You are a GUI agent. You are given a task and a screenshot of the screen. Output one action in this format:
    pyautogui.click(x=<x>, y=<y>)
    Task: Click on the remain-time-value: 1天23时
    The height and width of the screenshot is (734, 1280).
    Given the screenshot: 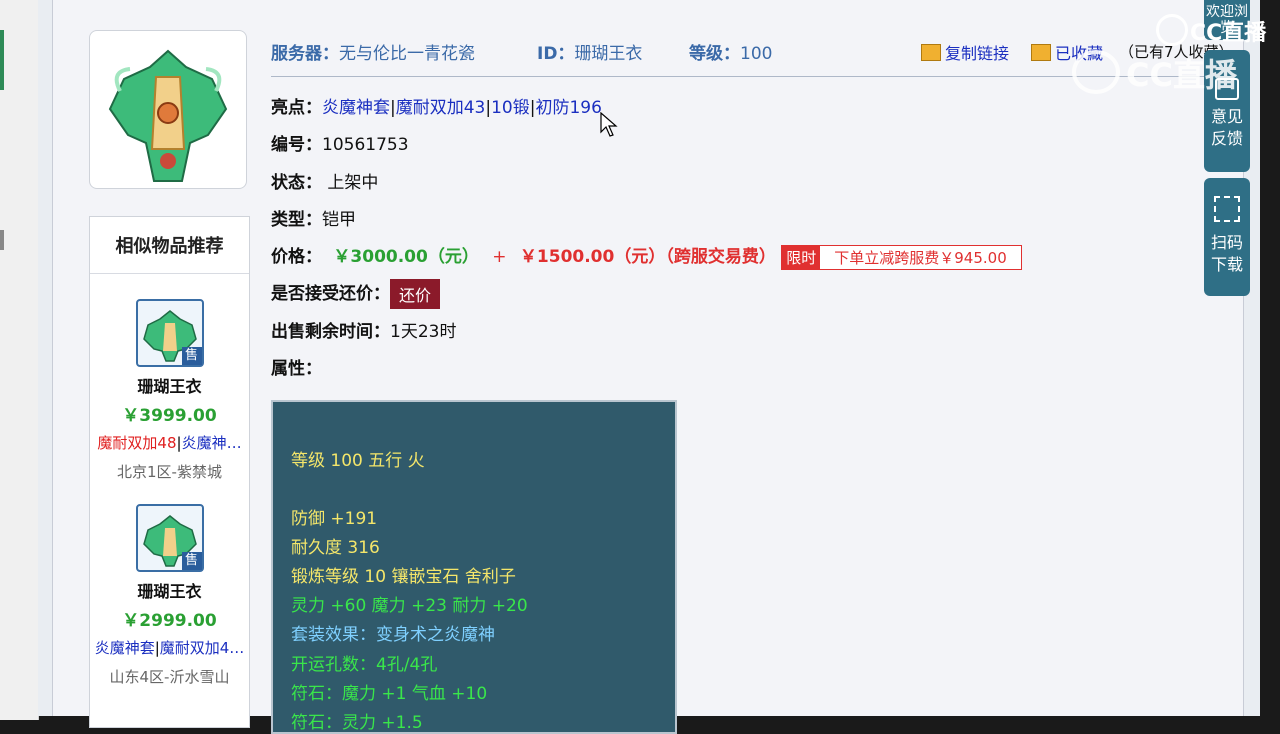 What is the action you would take?
    pyautogui.click(x=423, y=332)
    